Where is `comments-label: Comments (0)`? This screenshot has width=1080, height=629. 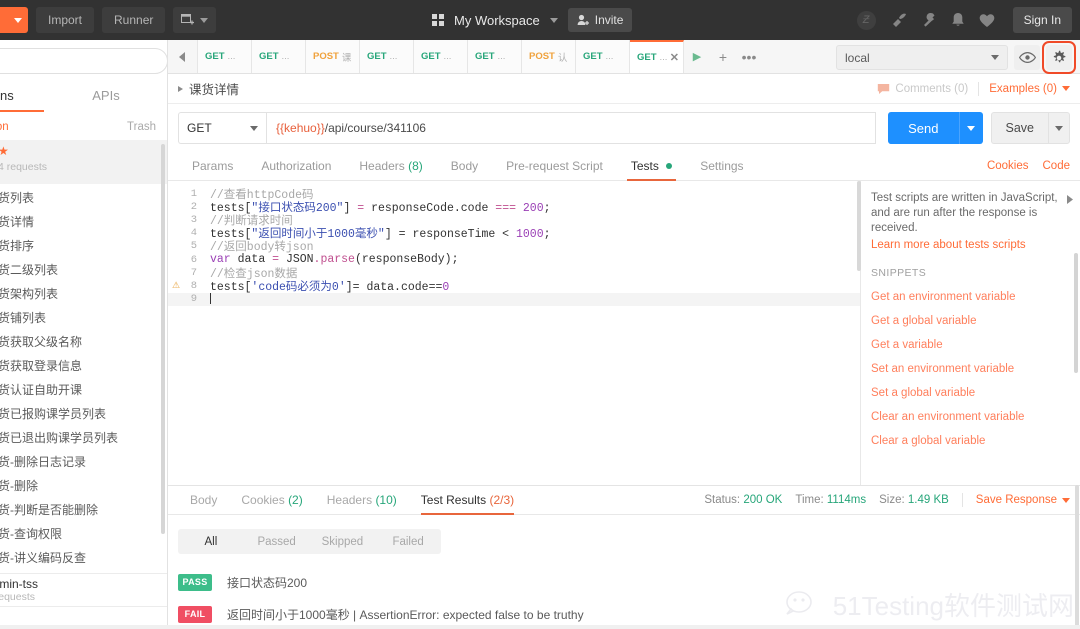
comments-label: Comments (0) is located at coordinates (932, 88).